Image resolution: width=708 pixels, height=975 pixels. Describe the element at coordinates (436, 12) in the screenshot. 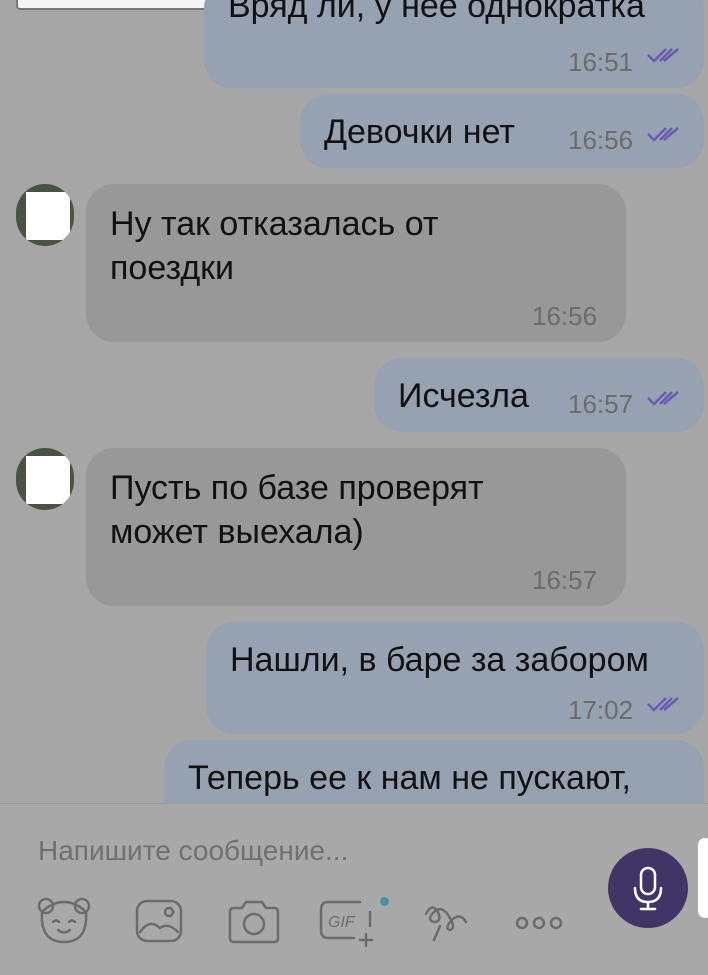

I see `message-text: Вряд ли, у нее однократка` at that location.